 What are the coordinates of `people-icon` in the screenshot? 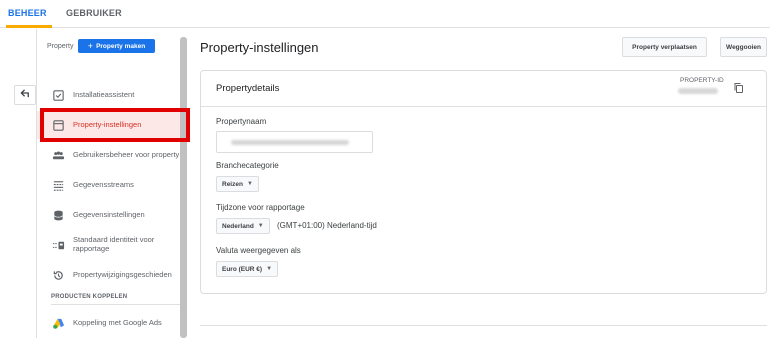 It's located at (58, 155).